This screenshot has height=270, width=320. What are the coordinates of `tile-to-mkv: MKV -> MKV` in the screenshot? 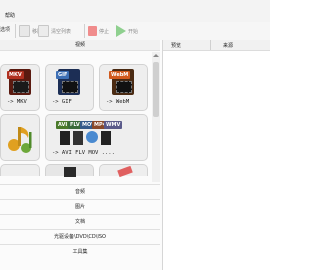 It's located at (20, 87).